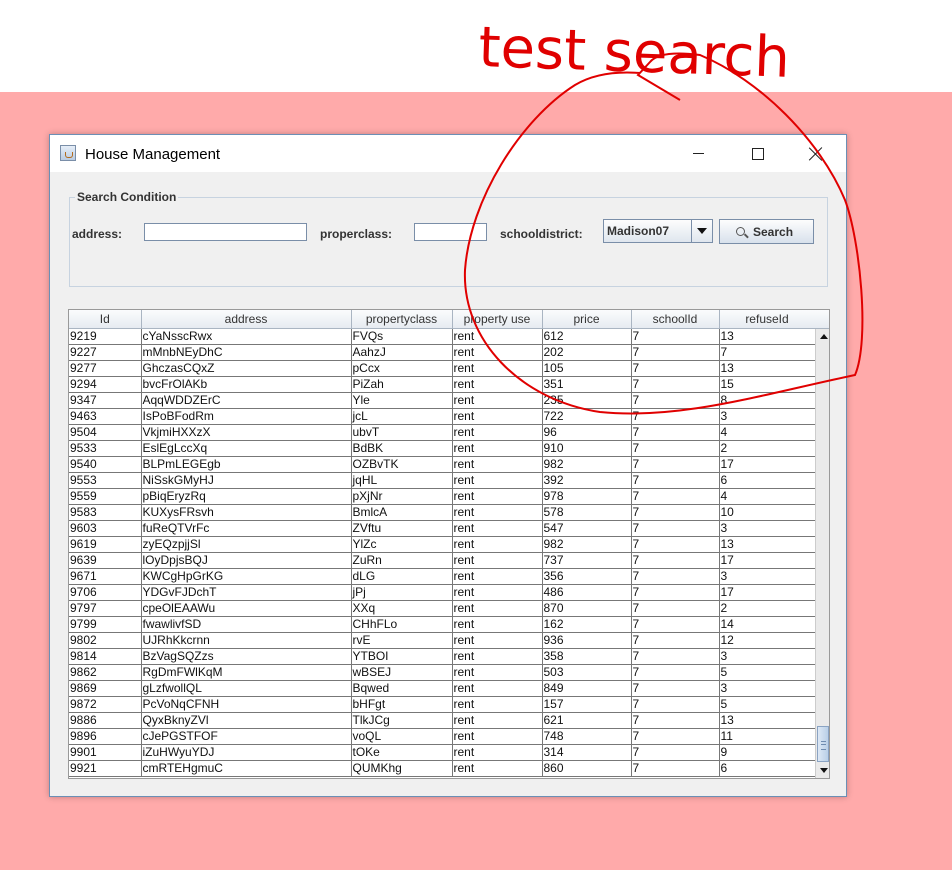 Image resolution: width=952 pixels, height=870 pixels. Describe the element at coordinates (701, 231) in the screenshot. I see `chevron-down-icon` at that location.